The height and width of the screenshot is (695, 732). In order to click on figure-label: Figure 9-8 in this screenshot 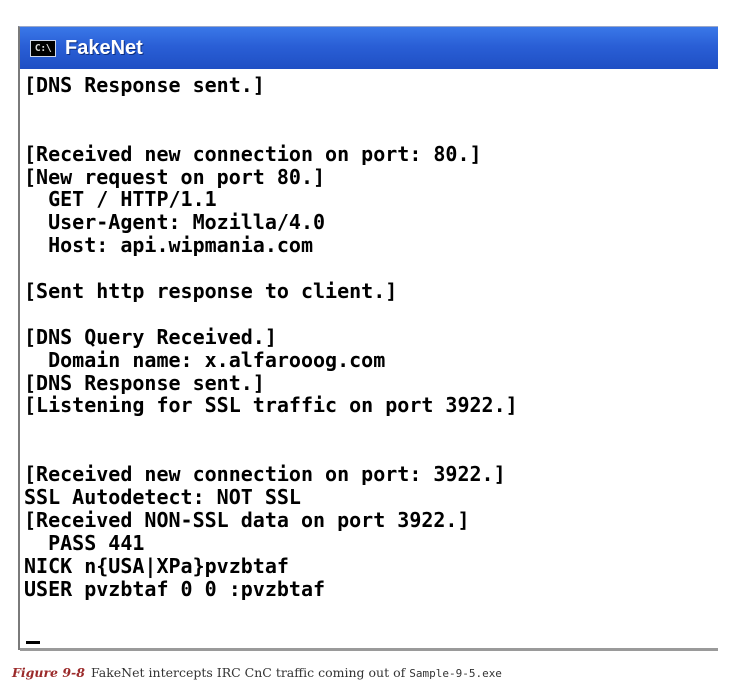, I will do `click(48, 672)`.